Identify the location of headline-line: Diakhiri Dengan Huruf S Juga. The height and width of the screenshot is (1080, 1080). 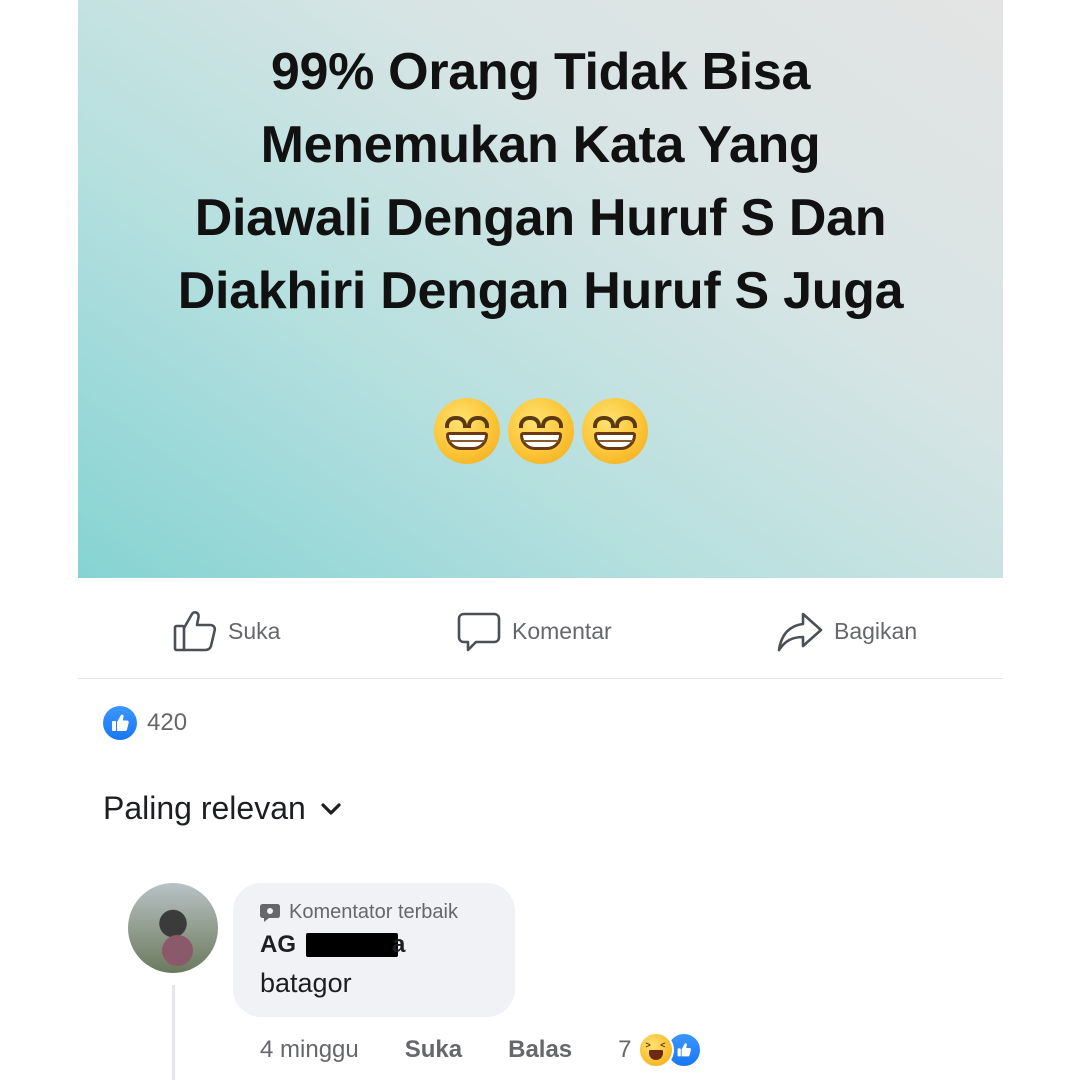
(540, 291).